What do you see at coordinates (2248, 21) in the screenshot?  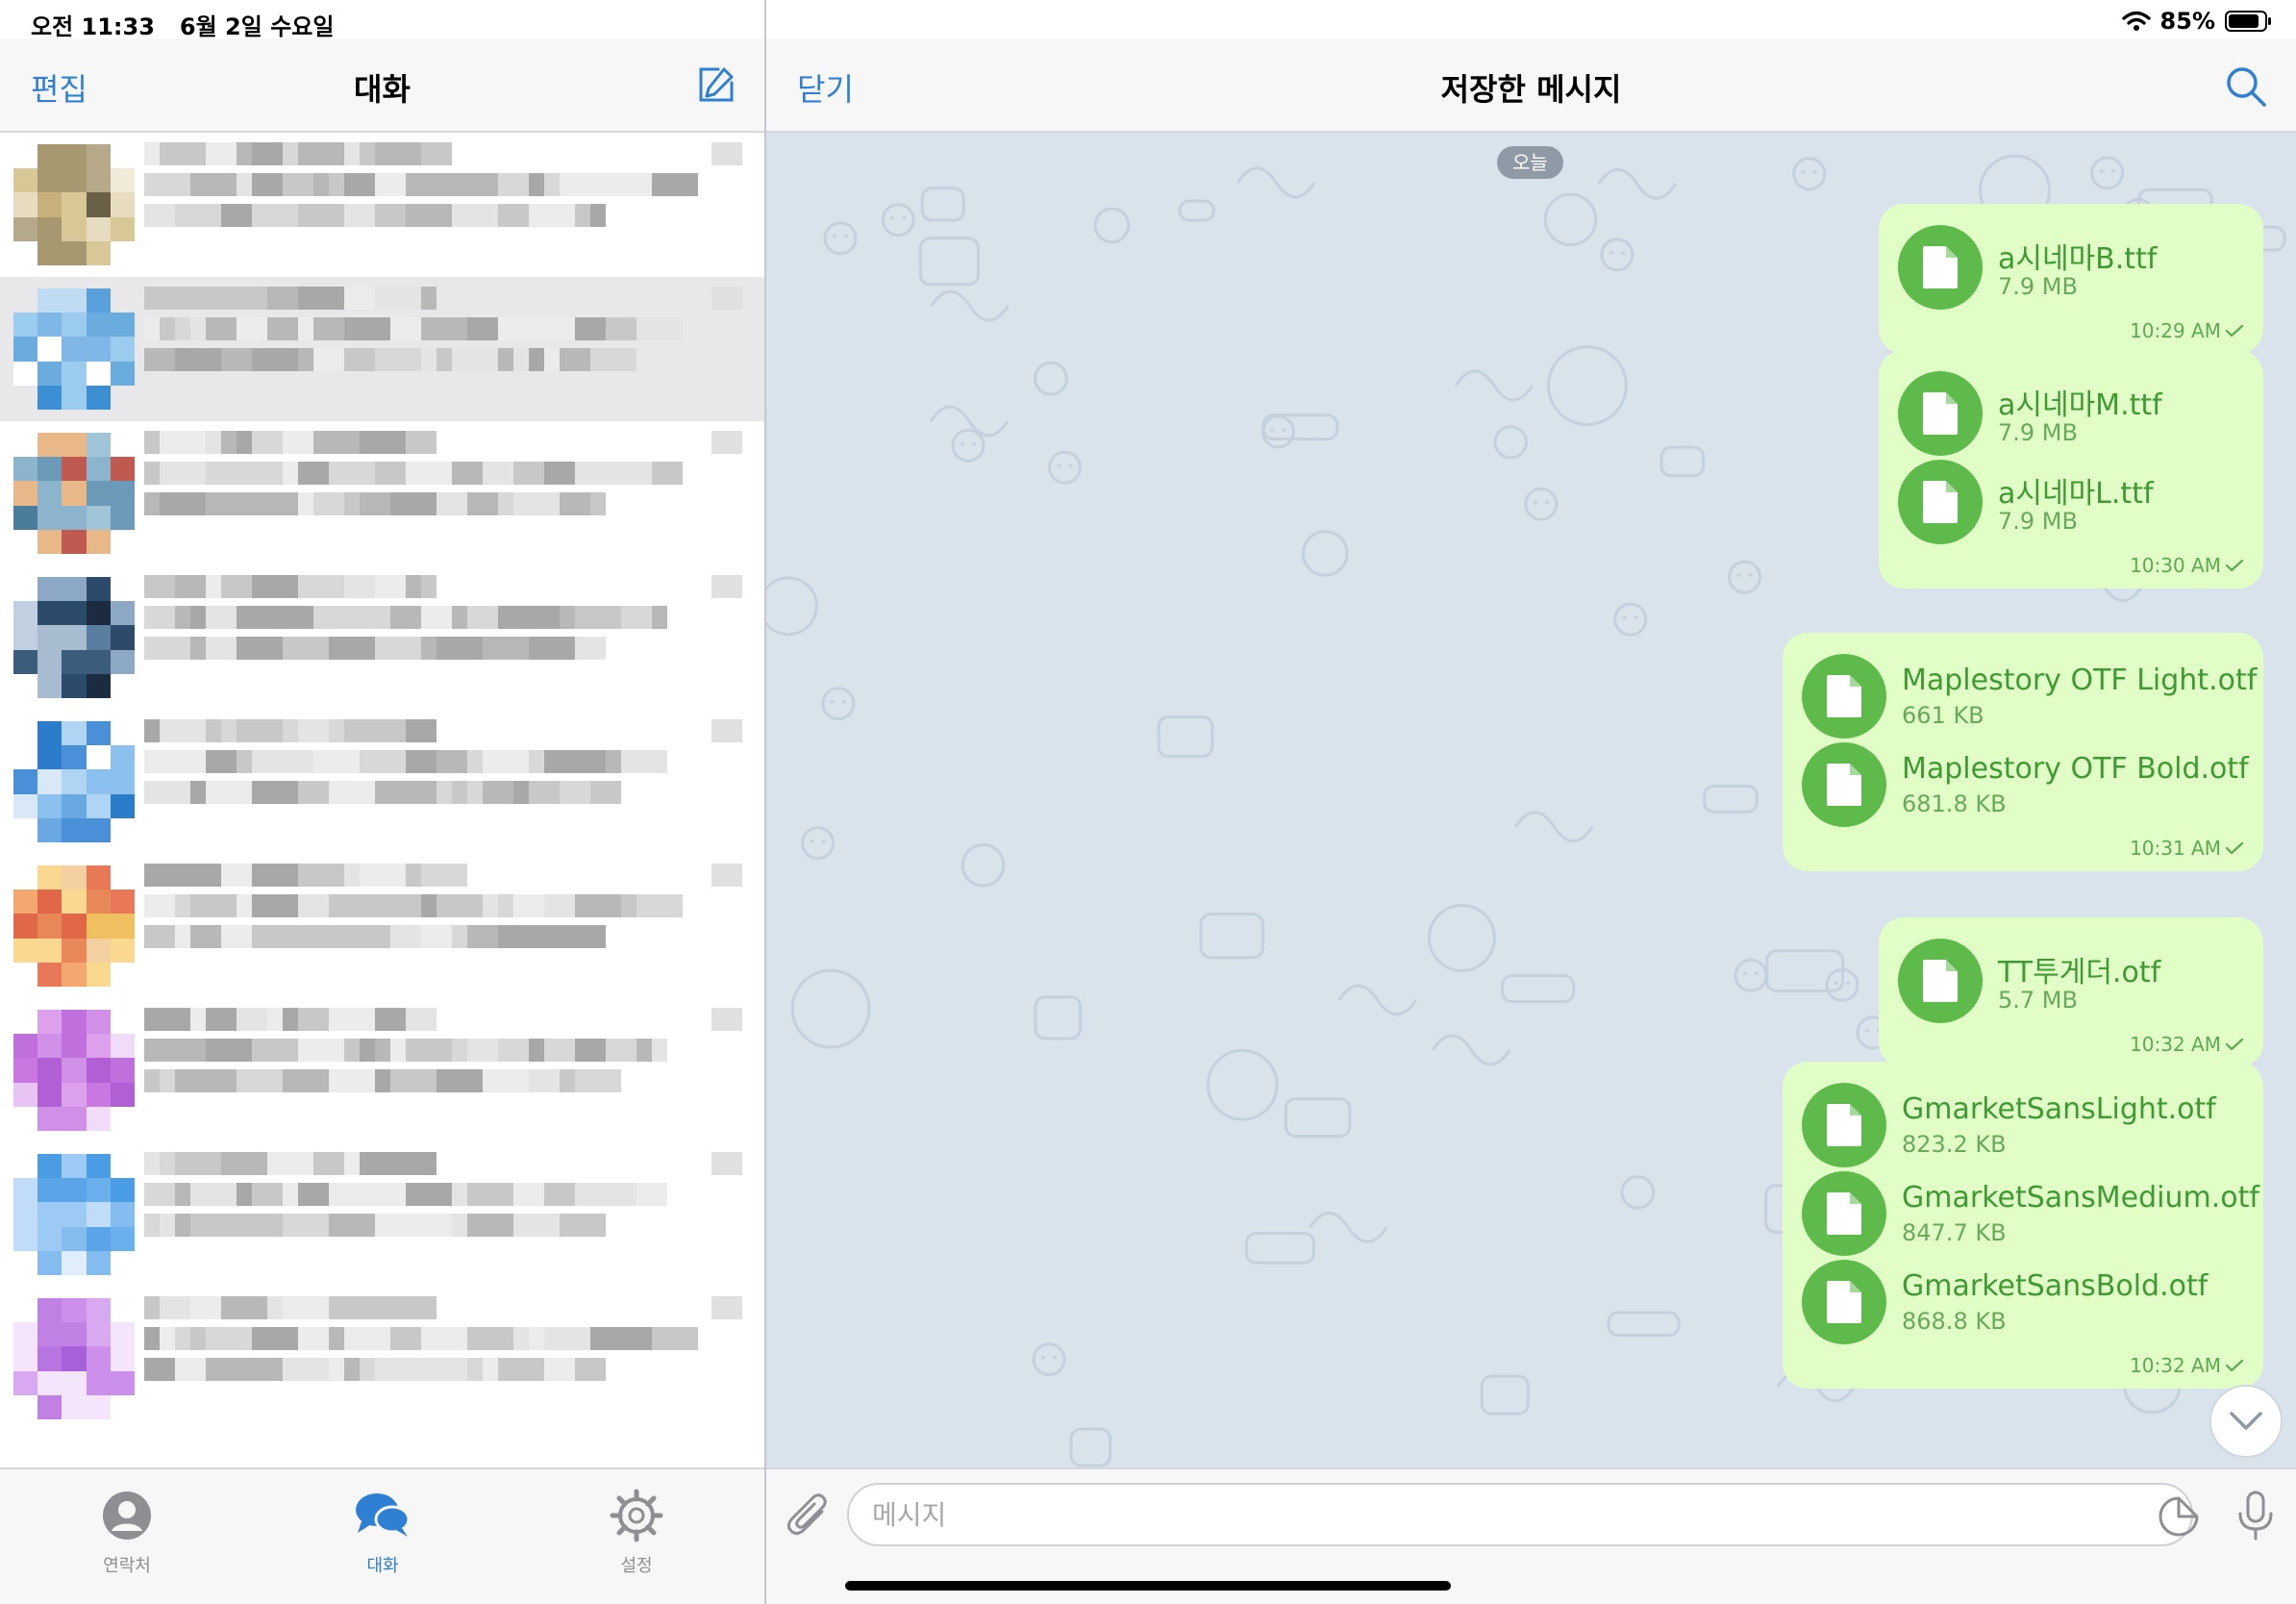 I see `battery-icon` at bounding box center [2248, 21].